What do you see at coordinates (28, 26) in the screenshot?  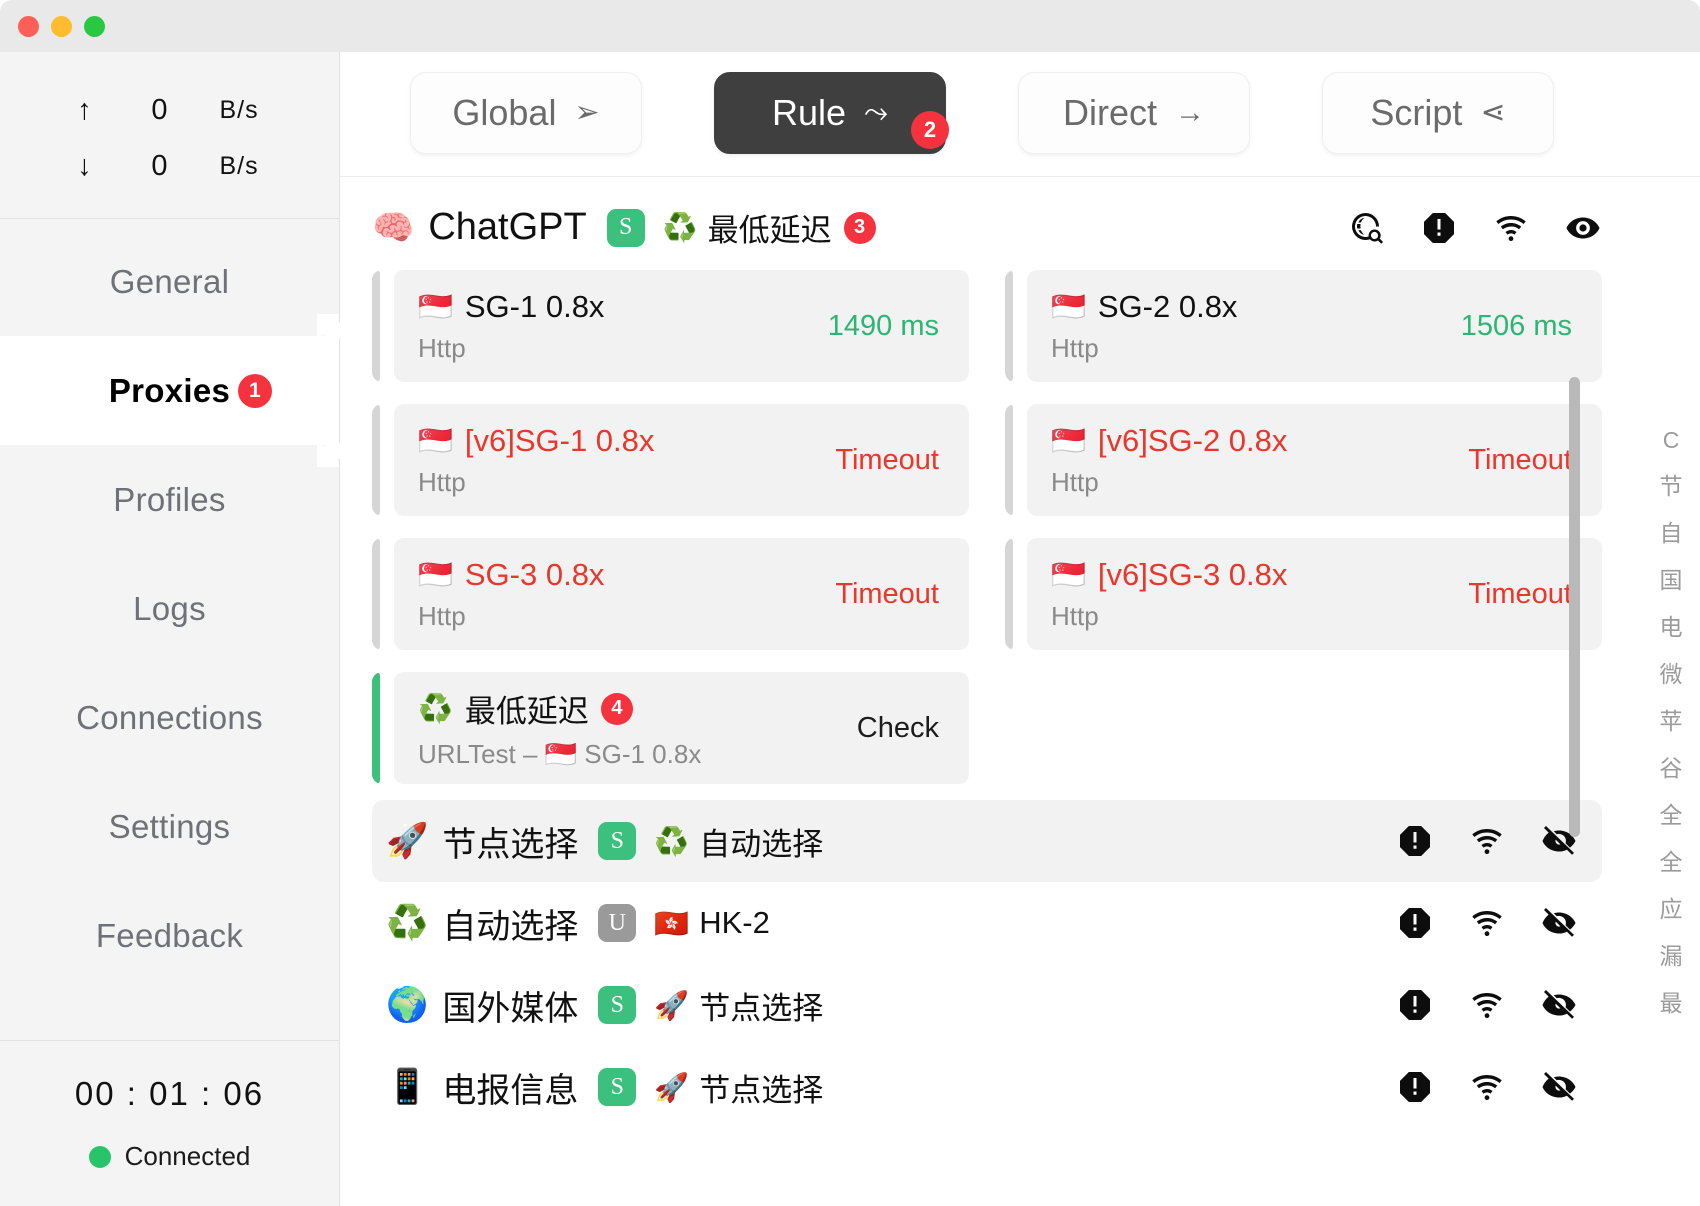 I see `close-icon` at bounding box center [28, 26].